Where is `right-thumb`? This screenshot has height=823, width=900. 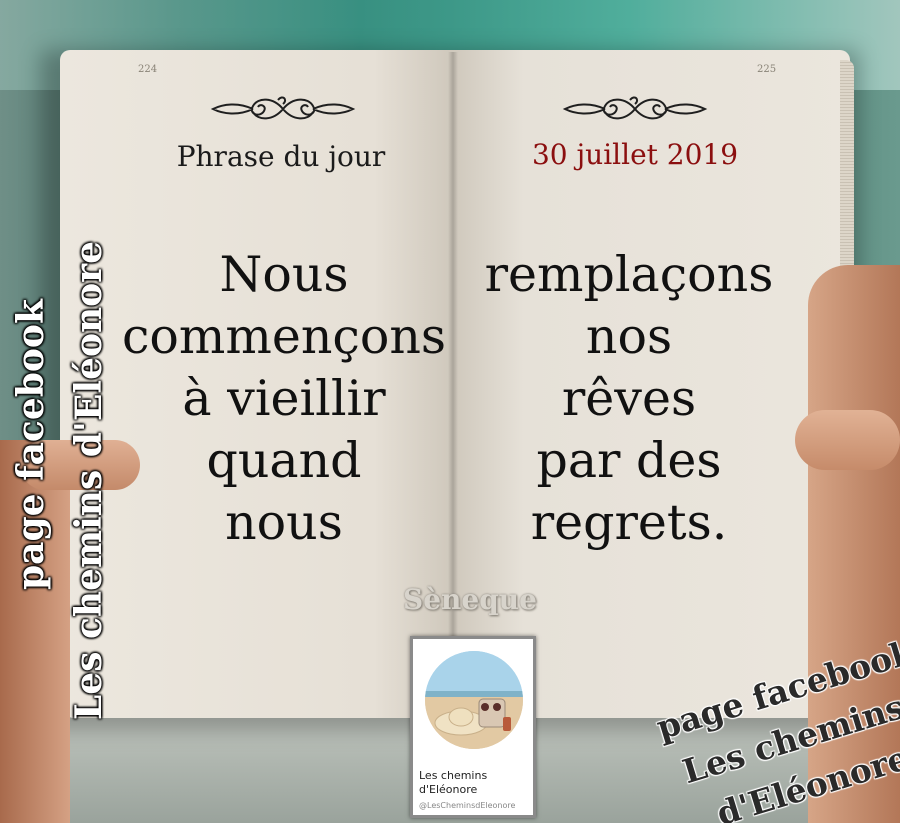 right-thumb is located at coordinates (847, 440).